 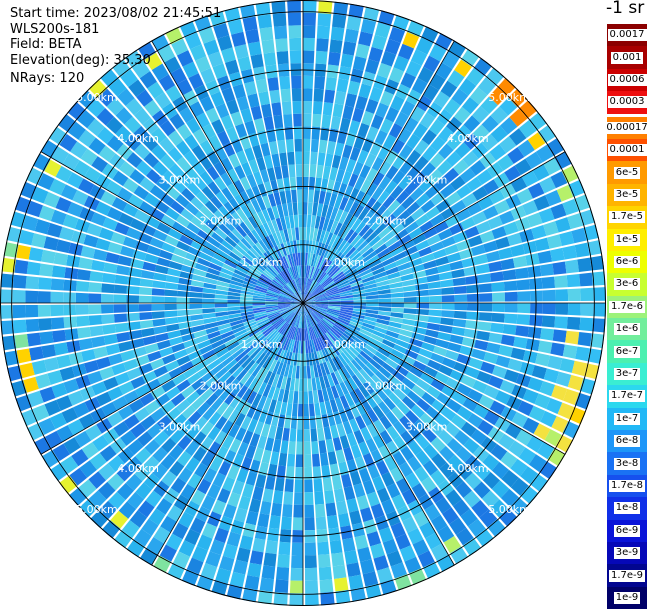 I want to click on colorbar-lower-swatch: 1e-6, so click(x=627, y=329).